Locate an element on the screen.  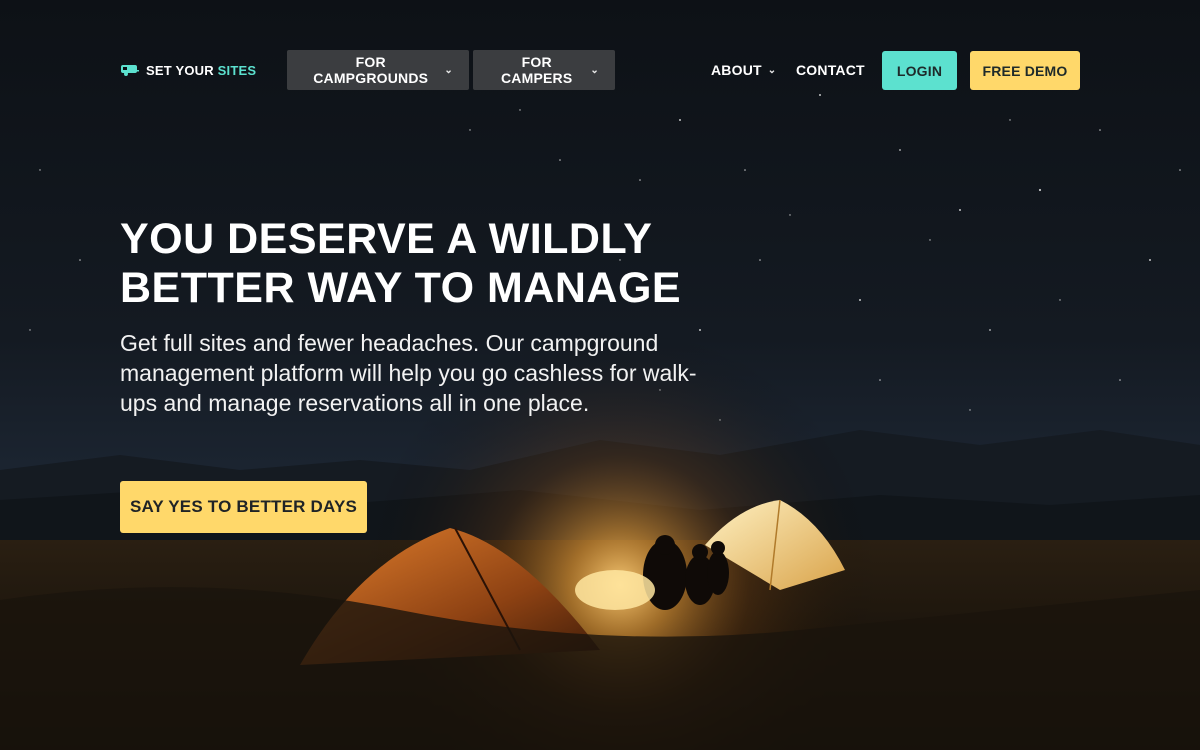
free-demo-button: FREE DEMO is located at coordinates (1025, 70).